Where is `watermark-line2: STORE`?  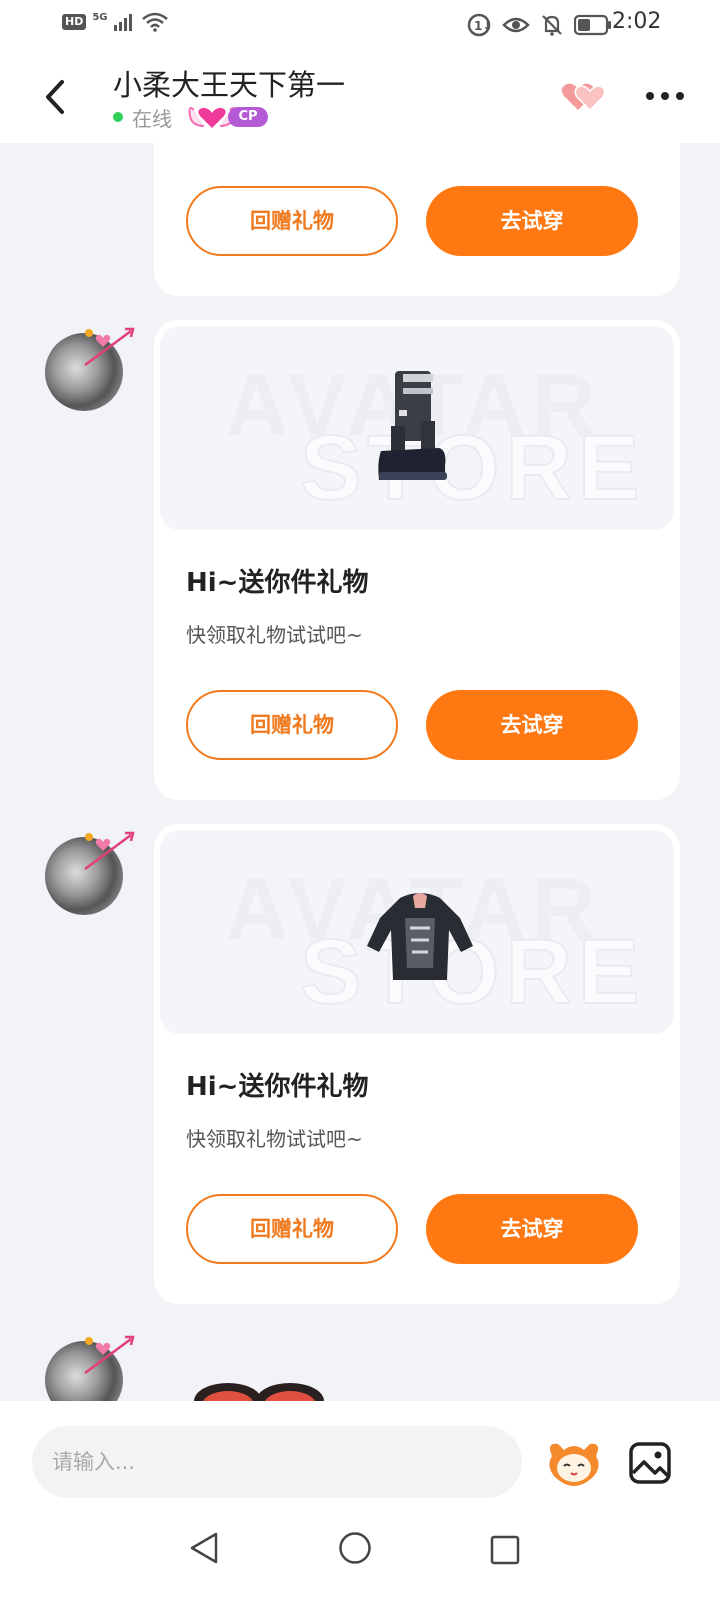 watermark-line2: STORE is located at coordinates (472, 468).